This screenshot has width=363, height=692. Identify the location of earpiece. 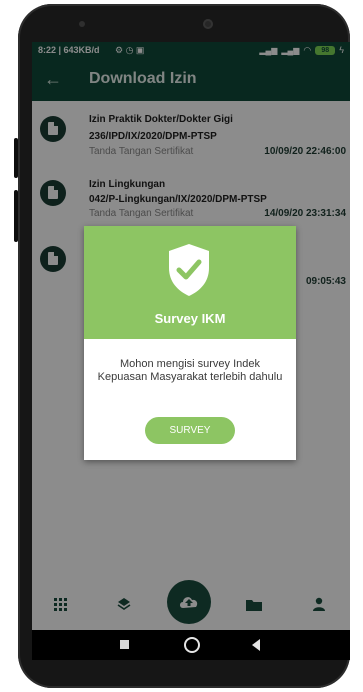
(208, 24).